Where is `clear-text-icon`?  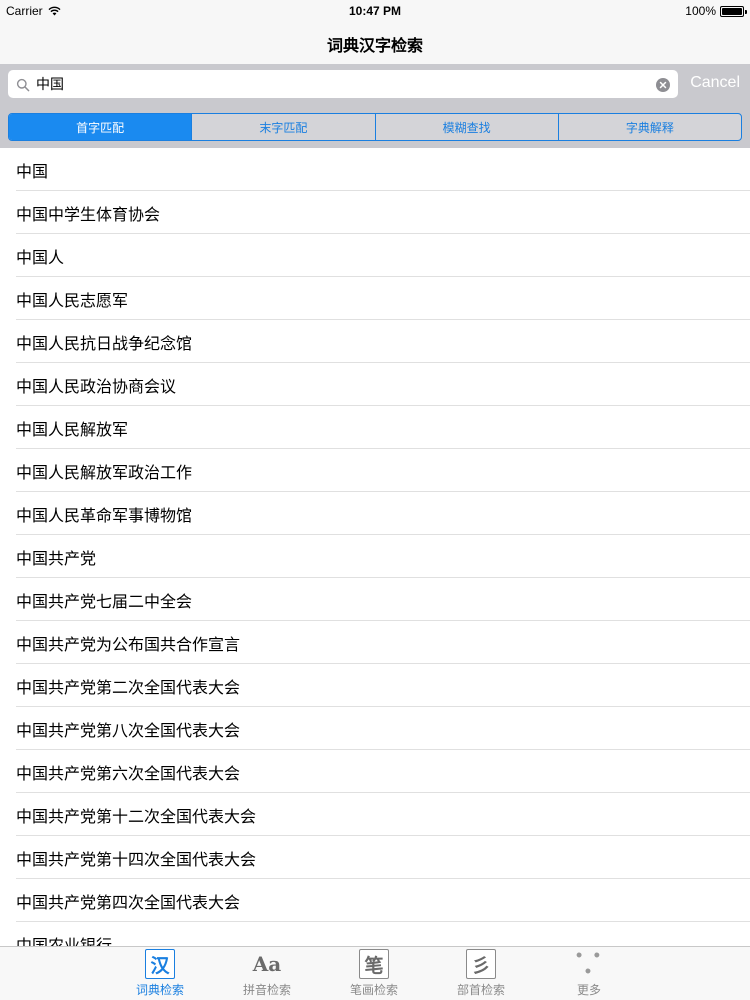
clear-text-icon is located at coordinates (663, 84).